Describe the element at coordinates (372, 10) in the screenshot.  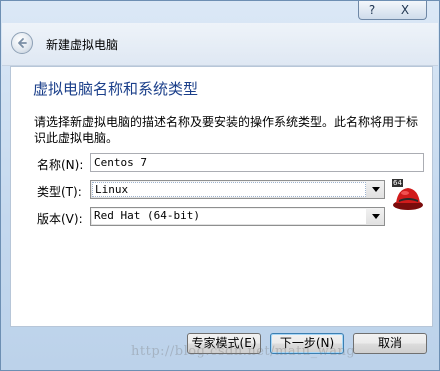
I see `help-button: ?` at that location.